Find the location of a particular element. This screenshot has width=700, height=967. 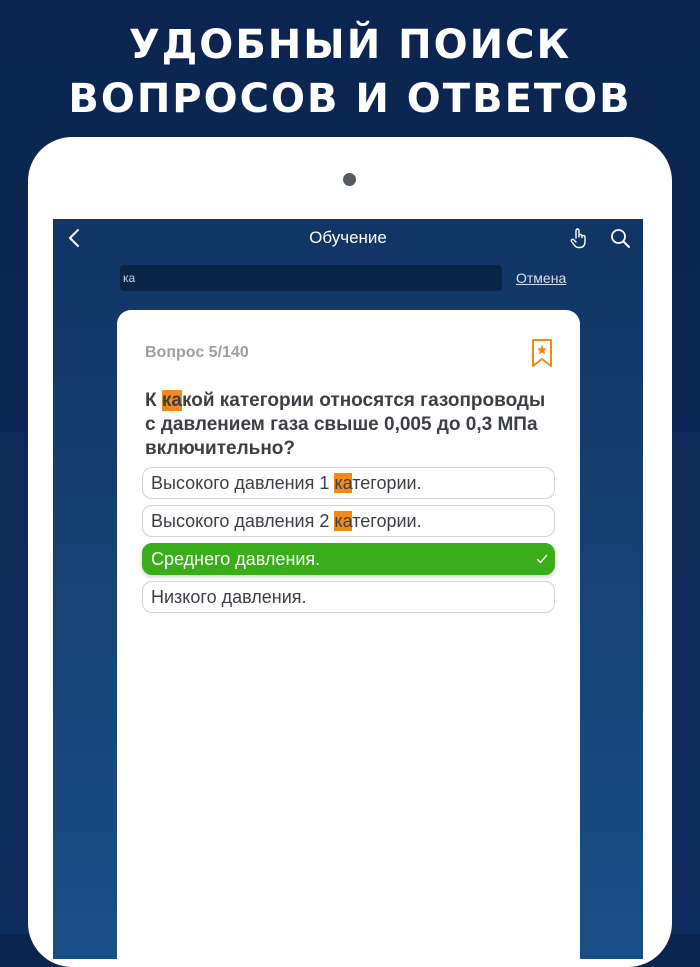

cancel-button: Отмена is located at coordinates (541, 278).